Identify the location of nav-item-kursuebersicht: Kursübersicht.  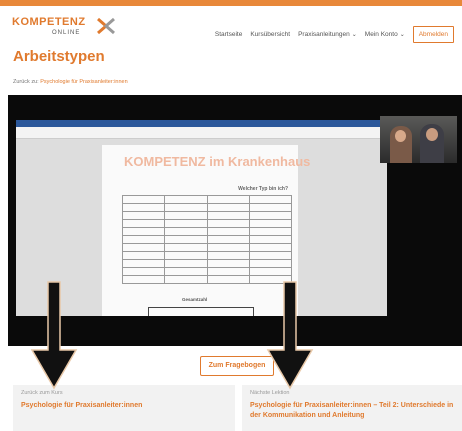
(270, 34).